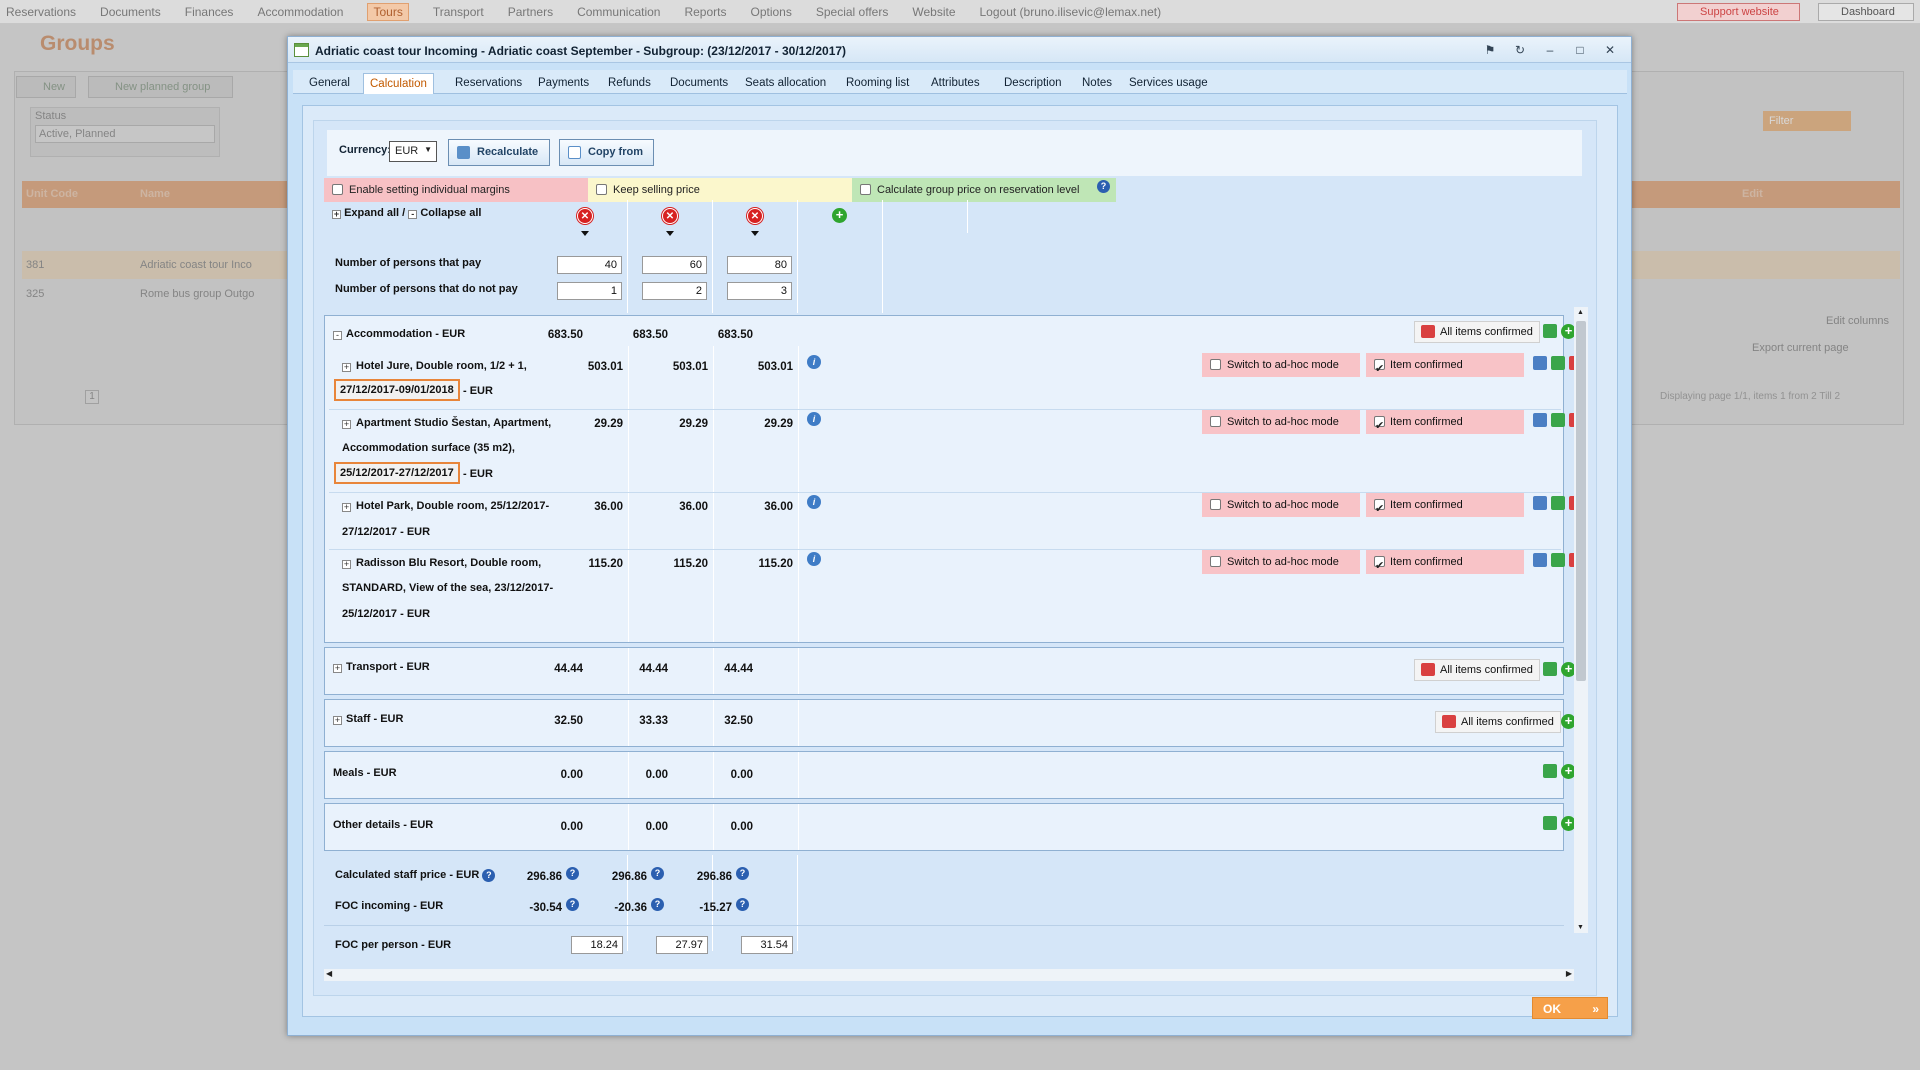  What do you see at coordinates (585, 216) in the screenshot?
I see `remove-column-1-icon: ✕` at bounding box center [585, 216].